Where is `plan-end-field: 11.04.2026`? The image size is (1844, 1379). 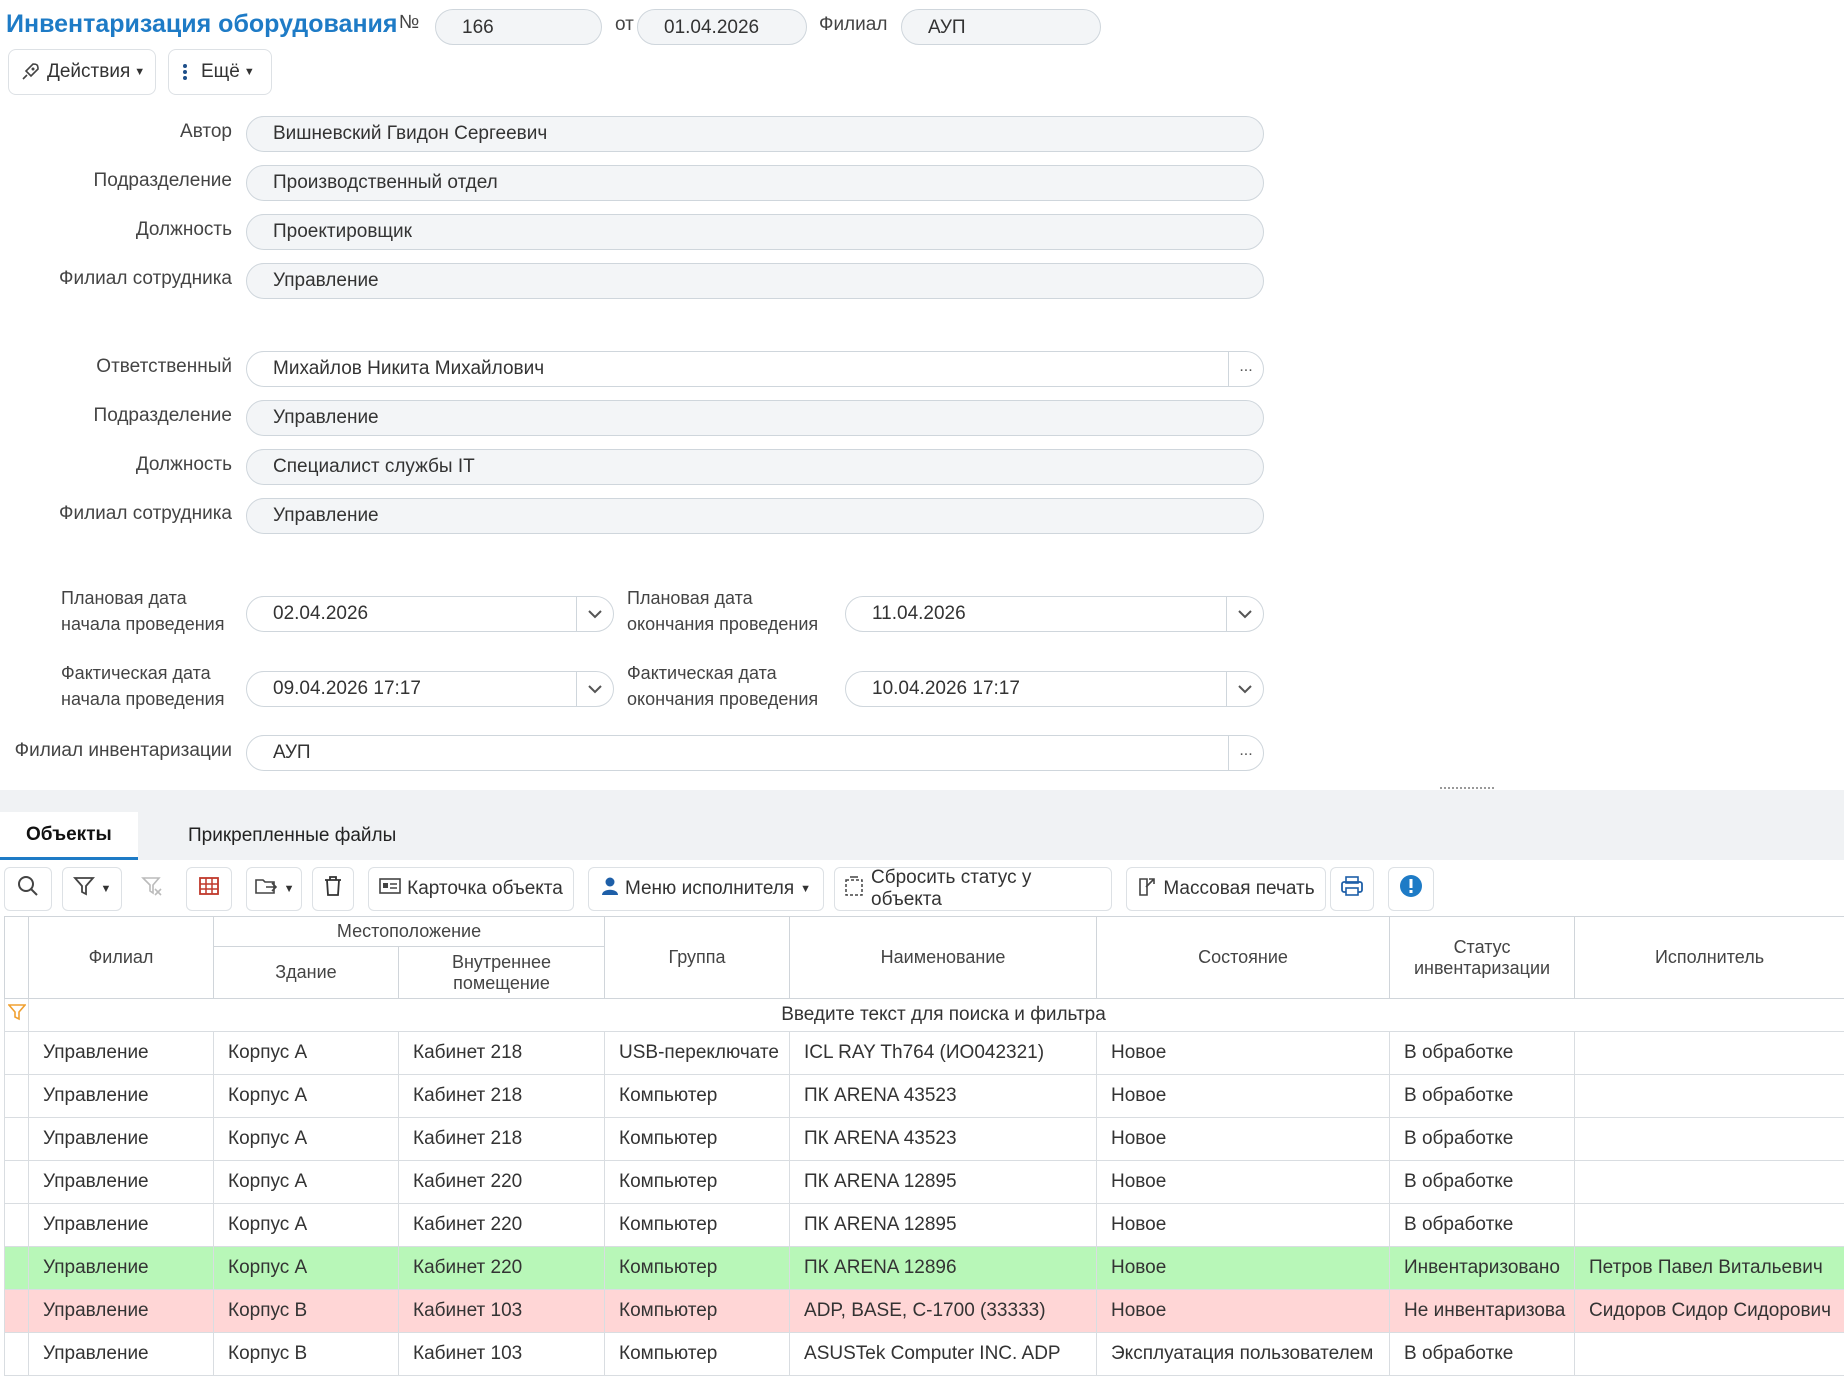
plan-end-field: 11.04.2026 is located at coordinates (1054, 614).